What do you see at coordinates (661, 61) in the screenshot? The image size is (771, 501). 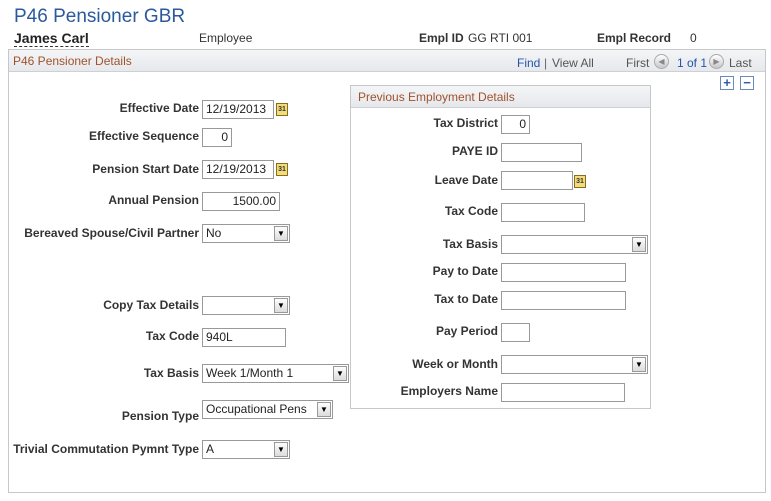 I see `previous-row-icon: ◀` at bounding box center [661, 61].